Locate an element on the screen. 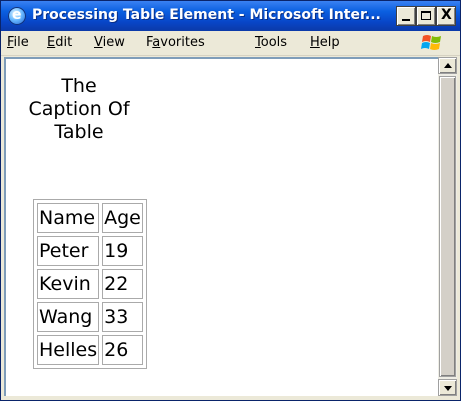 Image resolution: width=461 pixels, height=401 pixels. table-row: Peter 19 is located at coordinates (90, 251).